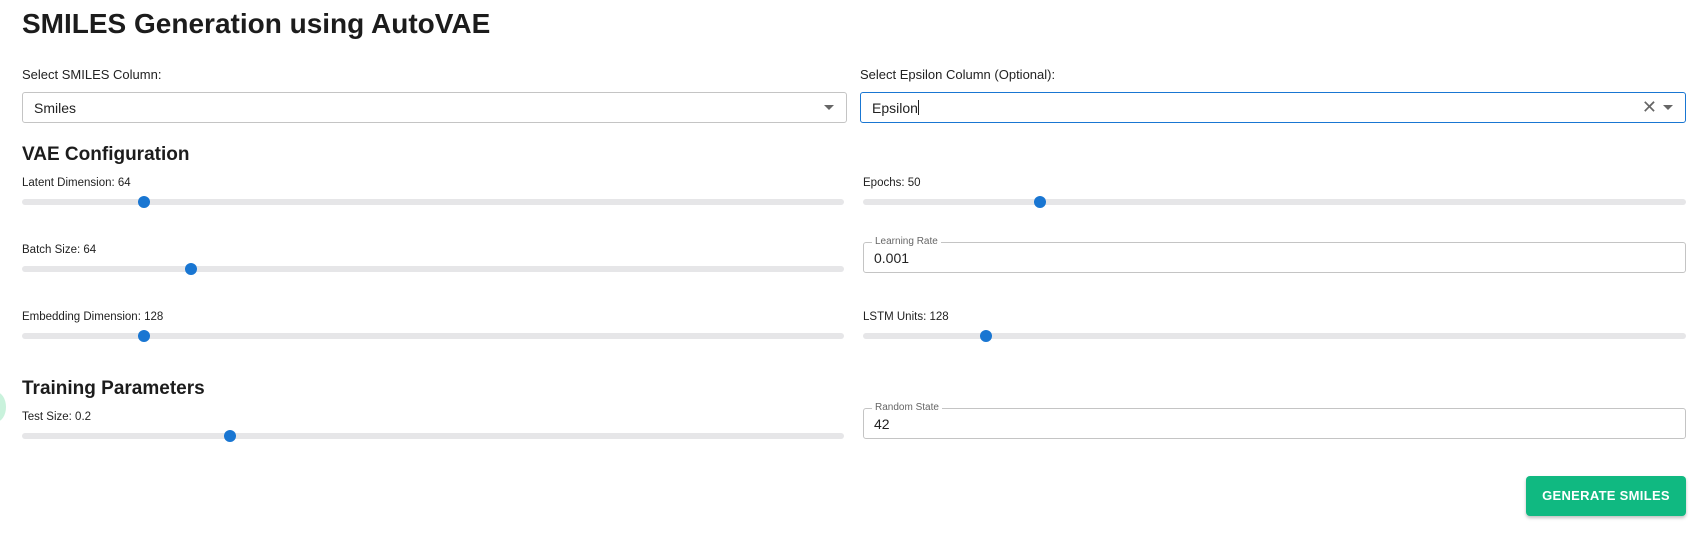 This screenshot has width=1704, height=539. I want to click on lstm-units-label: LSTM Units: 128, so click(906, 317).